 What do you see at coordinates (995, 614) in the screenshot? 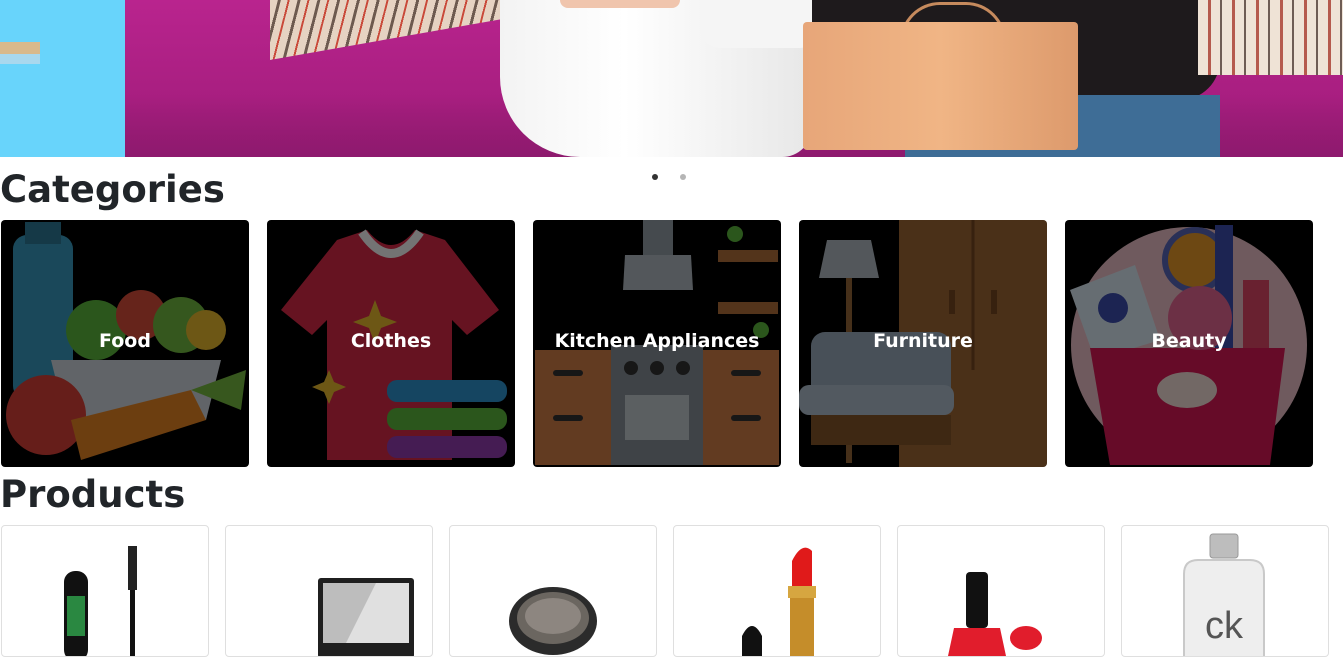
I see `nail-polish-image` at bounding box center [995, 614].